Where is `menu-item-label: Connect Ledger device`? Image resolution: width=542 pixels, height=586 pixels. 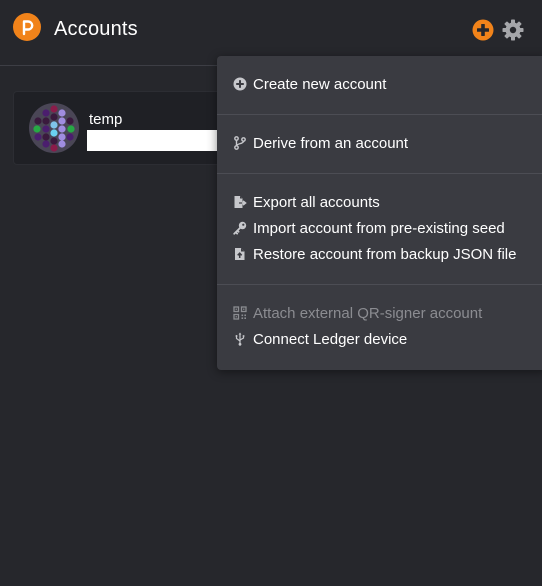 menu-item-label: Connect Ledger device is located at coordinates (330, 339).